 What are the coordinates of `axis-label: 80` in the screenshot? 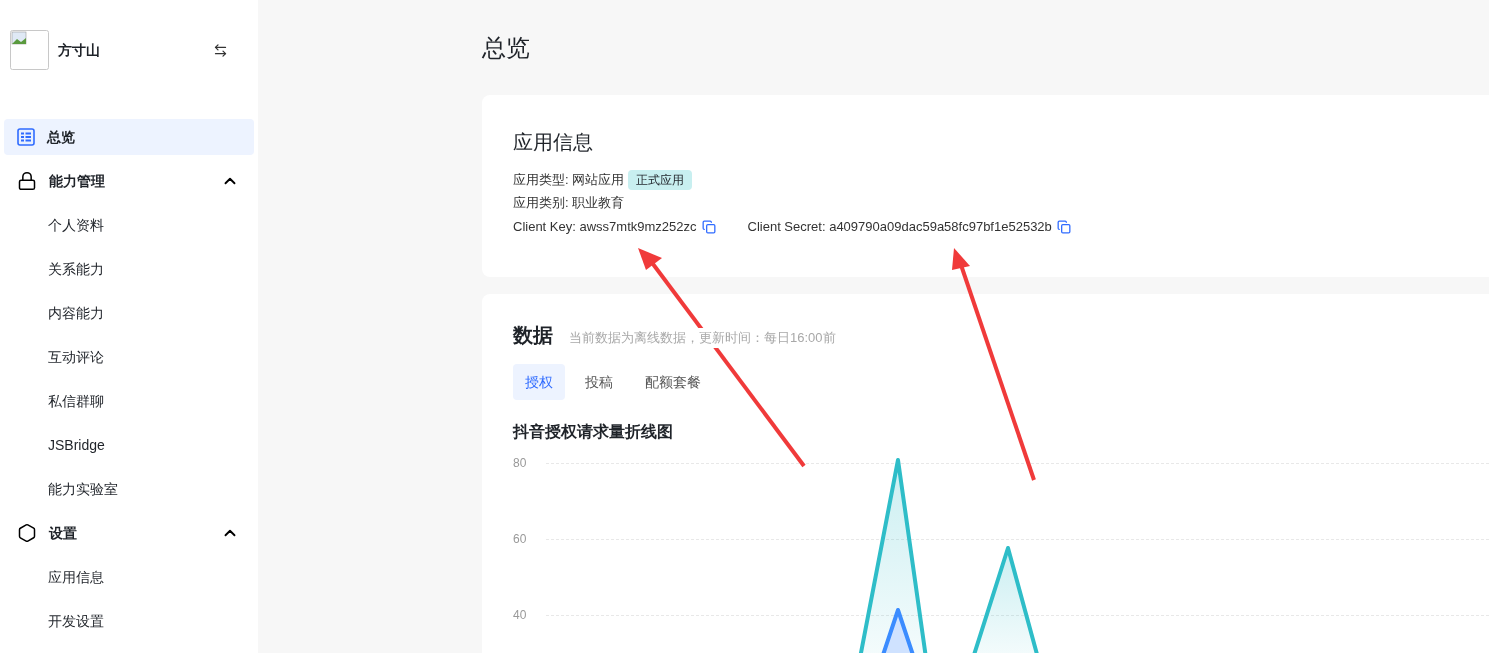 It's located at (520, 463).